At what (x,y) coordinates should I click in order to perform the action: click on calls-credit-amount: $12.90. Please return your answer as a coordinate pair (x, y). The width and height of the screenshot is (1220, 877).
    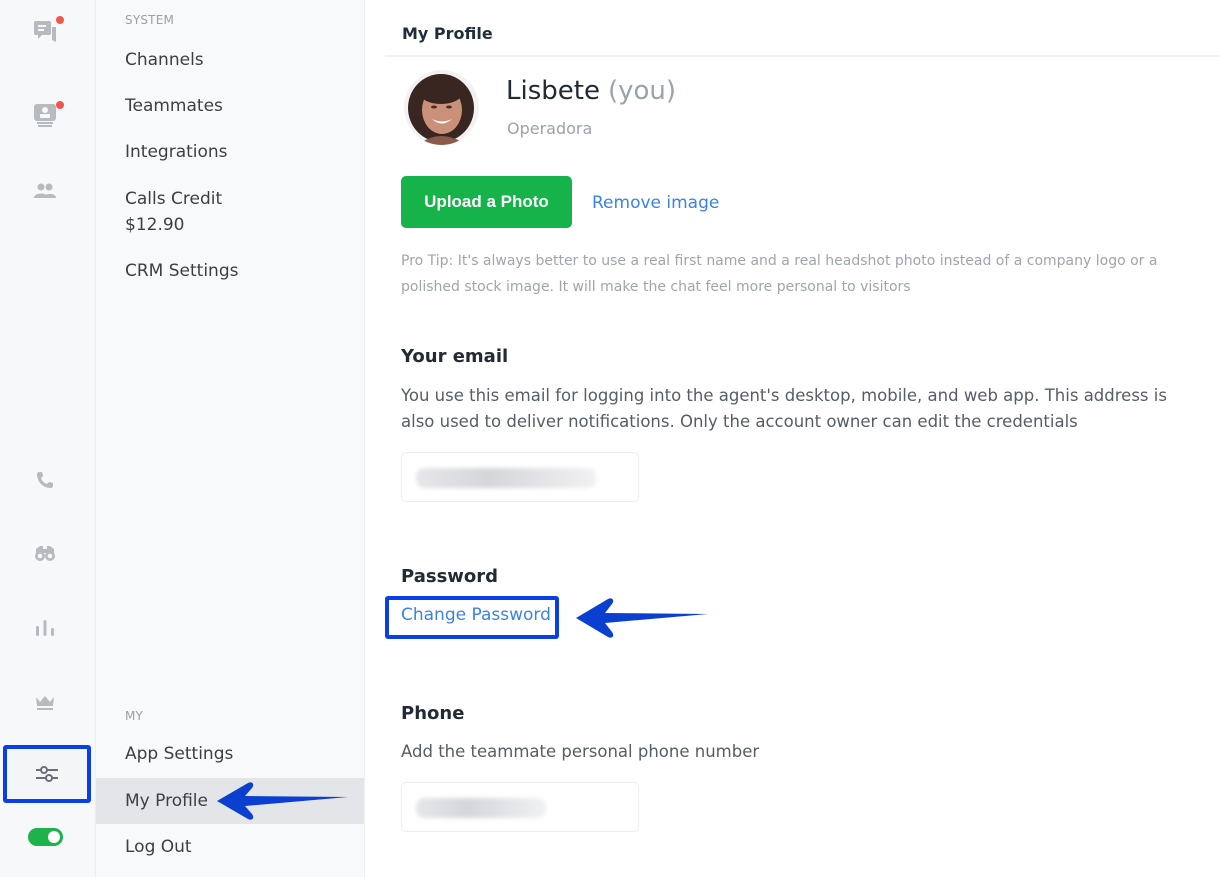
    Looking at the image, I should click on (155, 225).